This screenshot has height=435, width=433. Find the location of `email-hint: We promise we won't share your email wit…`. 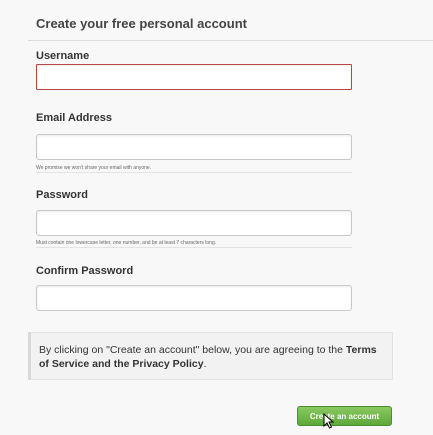

email-hint: We promise we won't share your email wit… is located at coordinates (94, 168).